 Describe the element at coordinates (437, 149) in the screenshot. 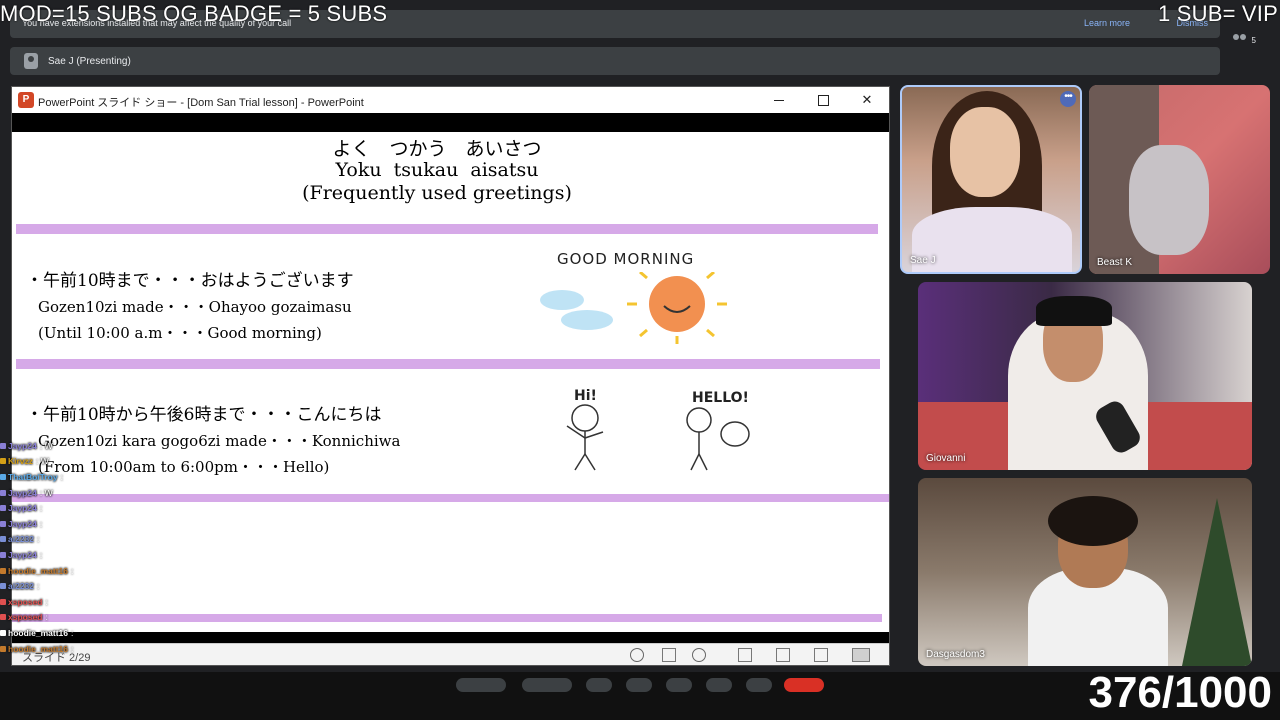

I see `slide-title-japanese: よく つかう あいさつ` at that location.